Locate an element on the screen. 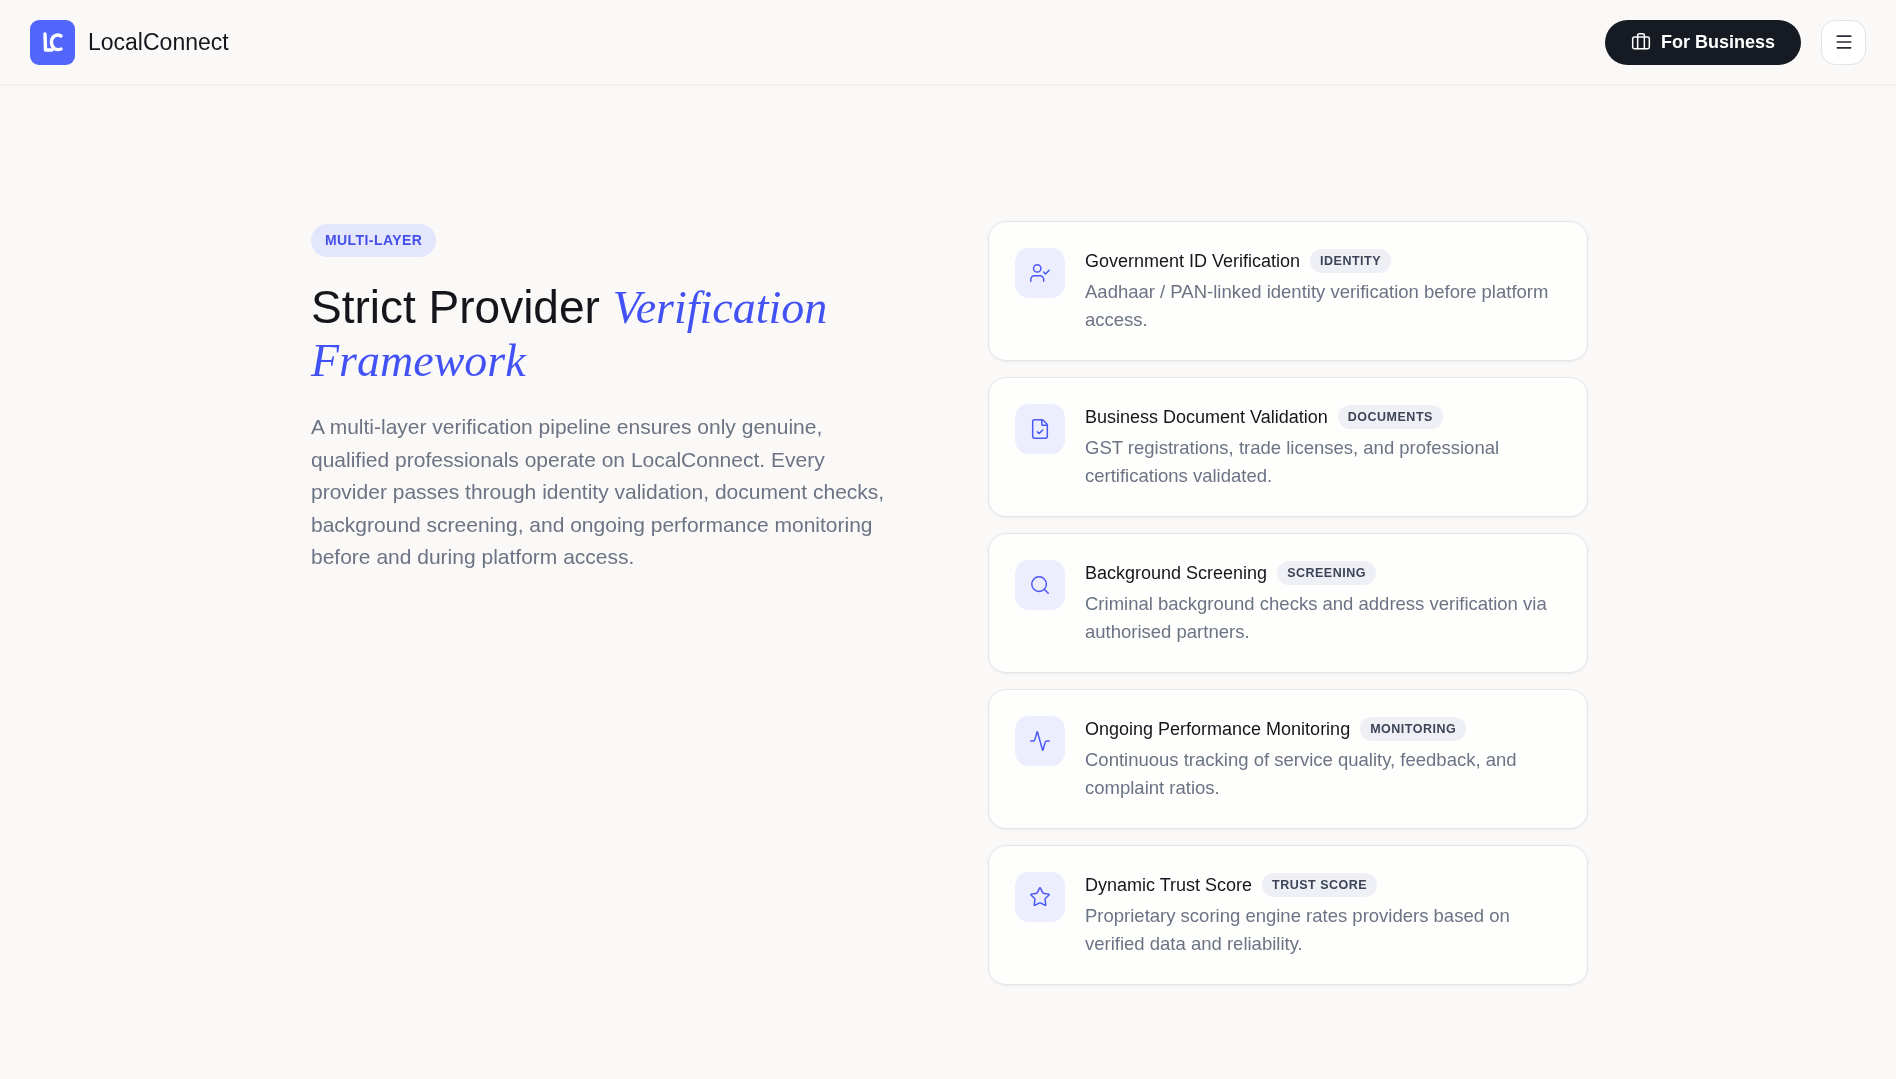 The width and height of the screenshot is (1896, 1079). card-description: Criminal background checks and address verification via authorised partners. is located at coordinates (1316, 618).